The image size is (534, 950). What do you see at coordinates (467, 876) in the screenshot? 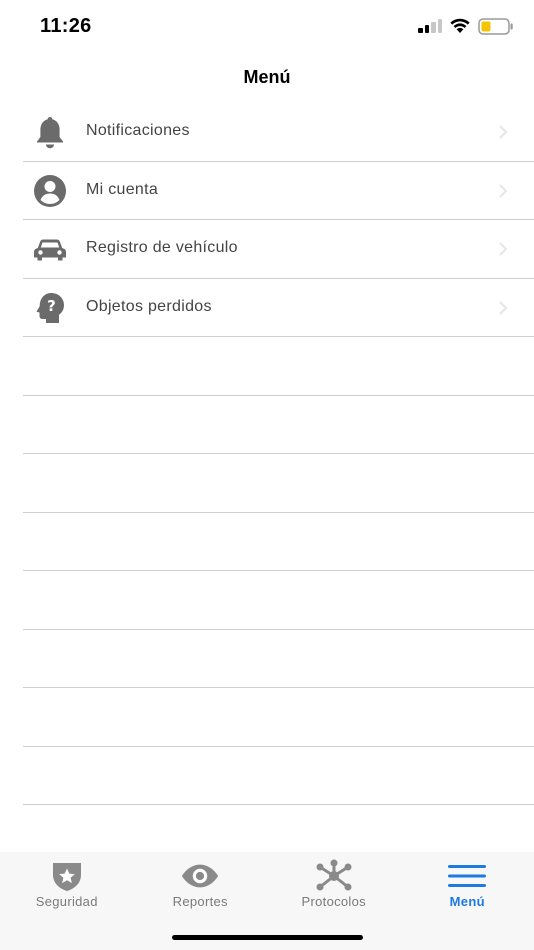
I see `hamburger-menu-icon` at bounding box center [467, 876].